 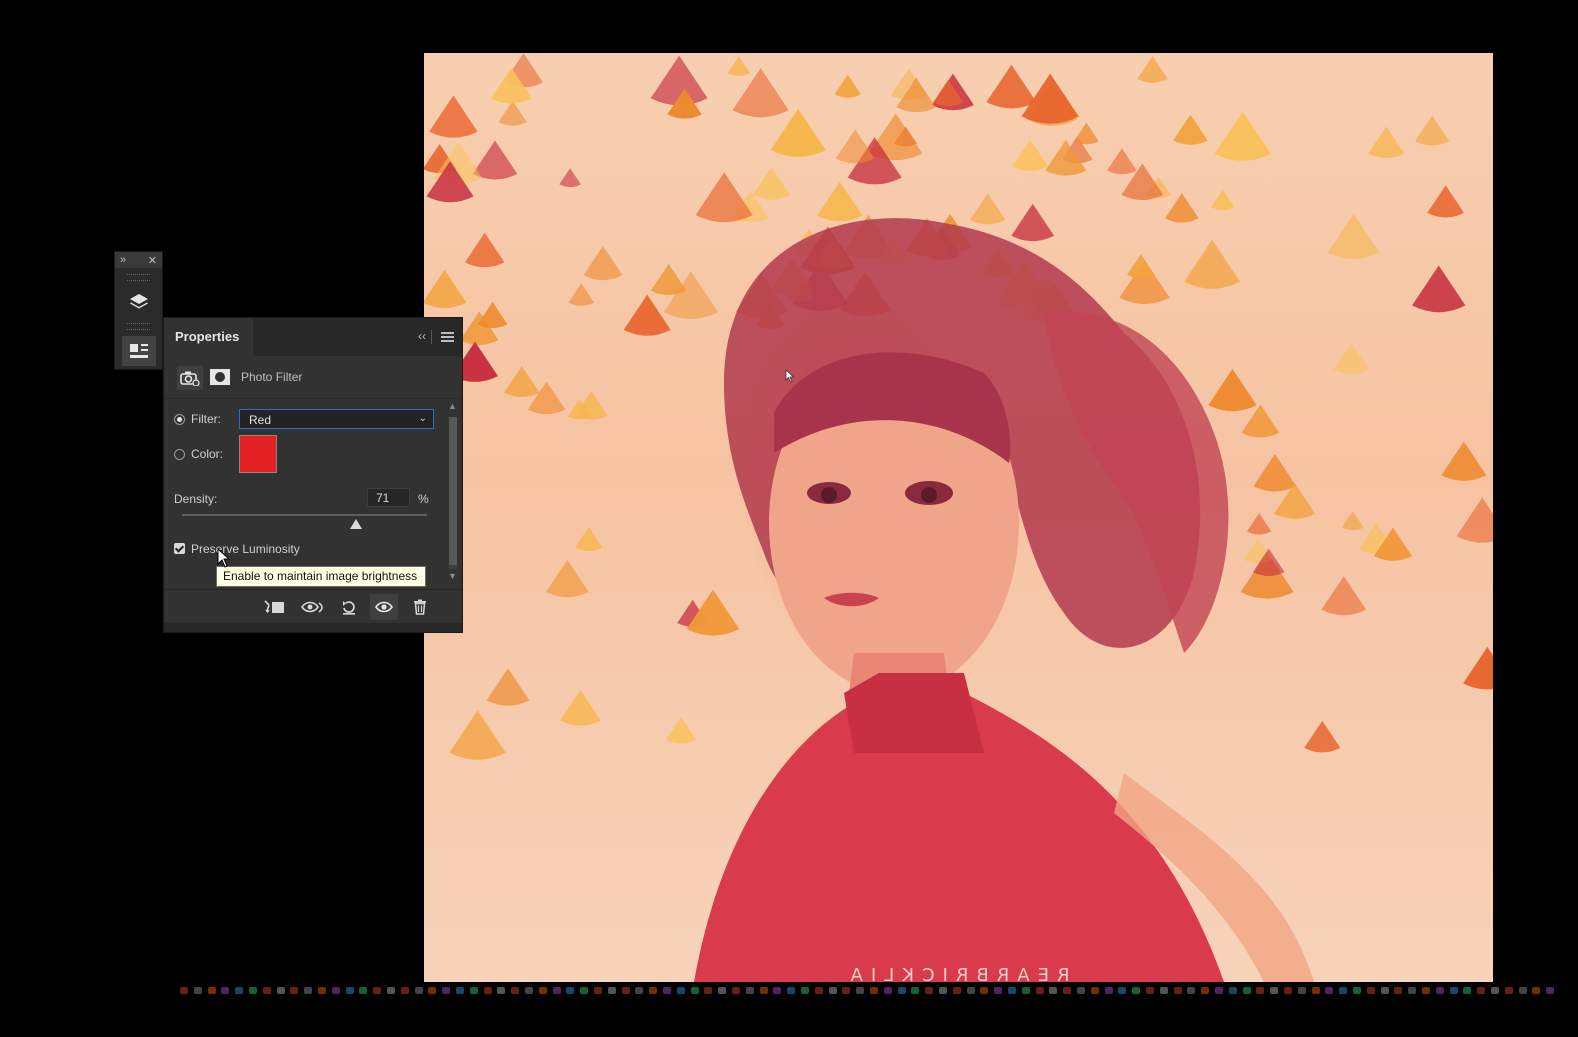 What do you see at coordinates (139, 302) in the screenshot?
I see `layers-panel-button` at bounding box center [139, 302].